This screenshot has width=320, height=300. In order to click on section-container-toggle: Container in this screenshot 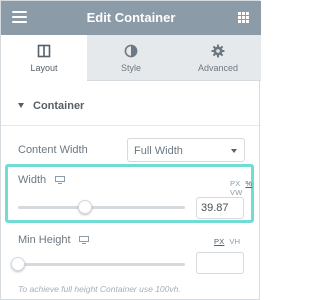, I will do `click(131, 106)`.